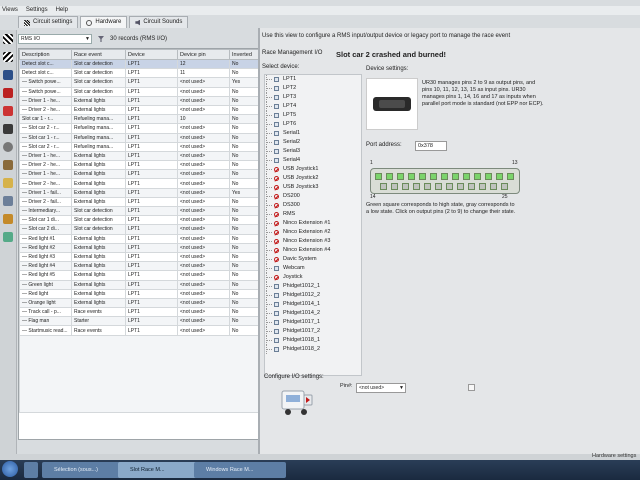 This screenshot has width=640, height=480. What do you see at coordinates (471, 387) in the screenshot?
I see `inverted-checkbox` at bounding box center [471, 387].